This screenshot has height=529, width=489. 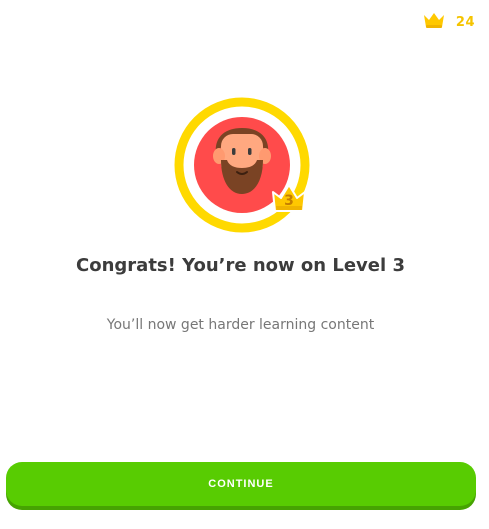 I want to click on level-number: 3, so click(x=289, y=201).